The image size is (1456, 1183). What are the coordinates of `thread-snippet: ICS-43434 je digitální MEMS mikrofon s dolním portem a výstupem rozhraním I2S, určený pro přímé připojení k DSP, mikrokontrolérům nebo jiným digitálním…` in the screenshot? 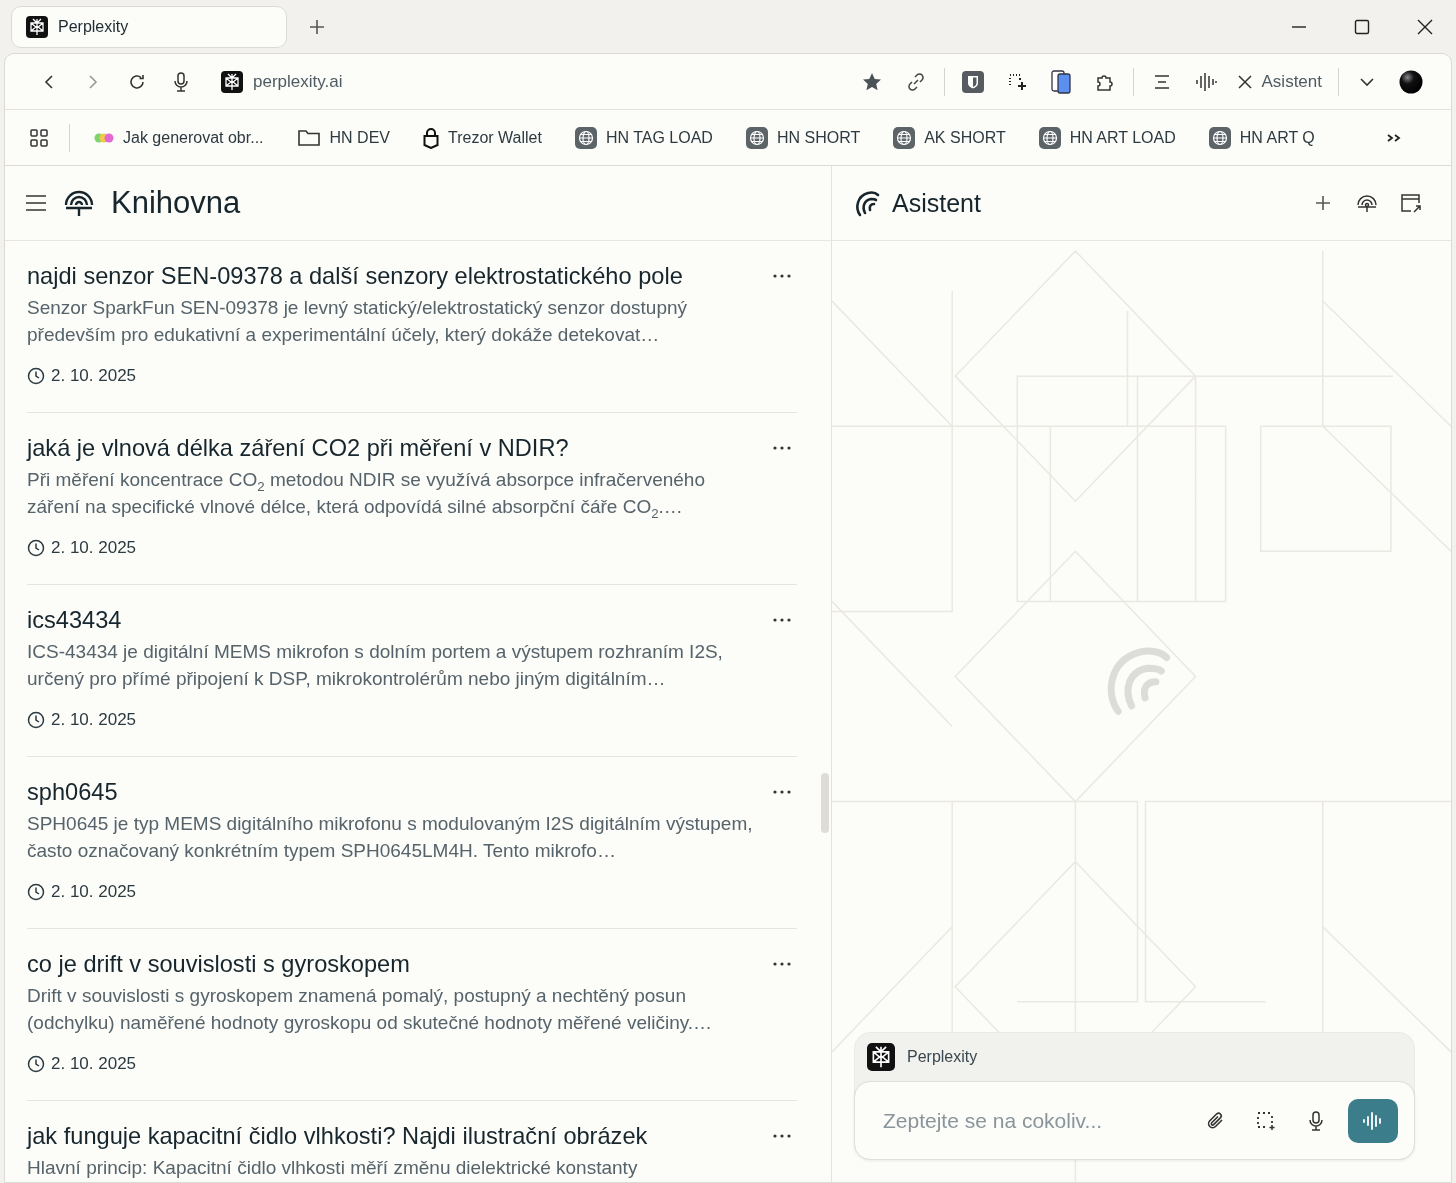 It's located at (375, 665).